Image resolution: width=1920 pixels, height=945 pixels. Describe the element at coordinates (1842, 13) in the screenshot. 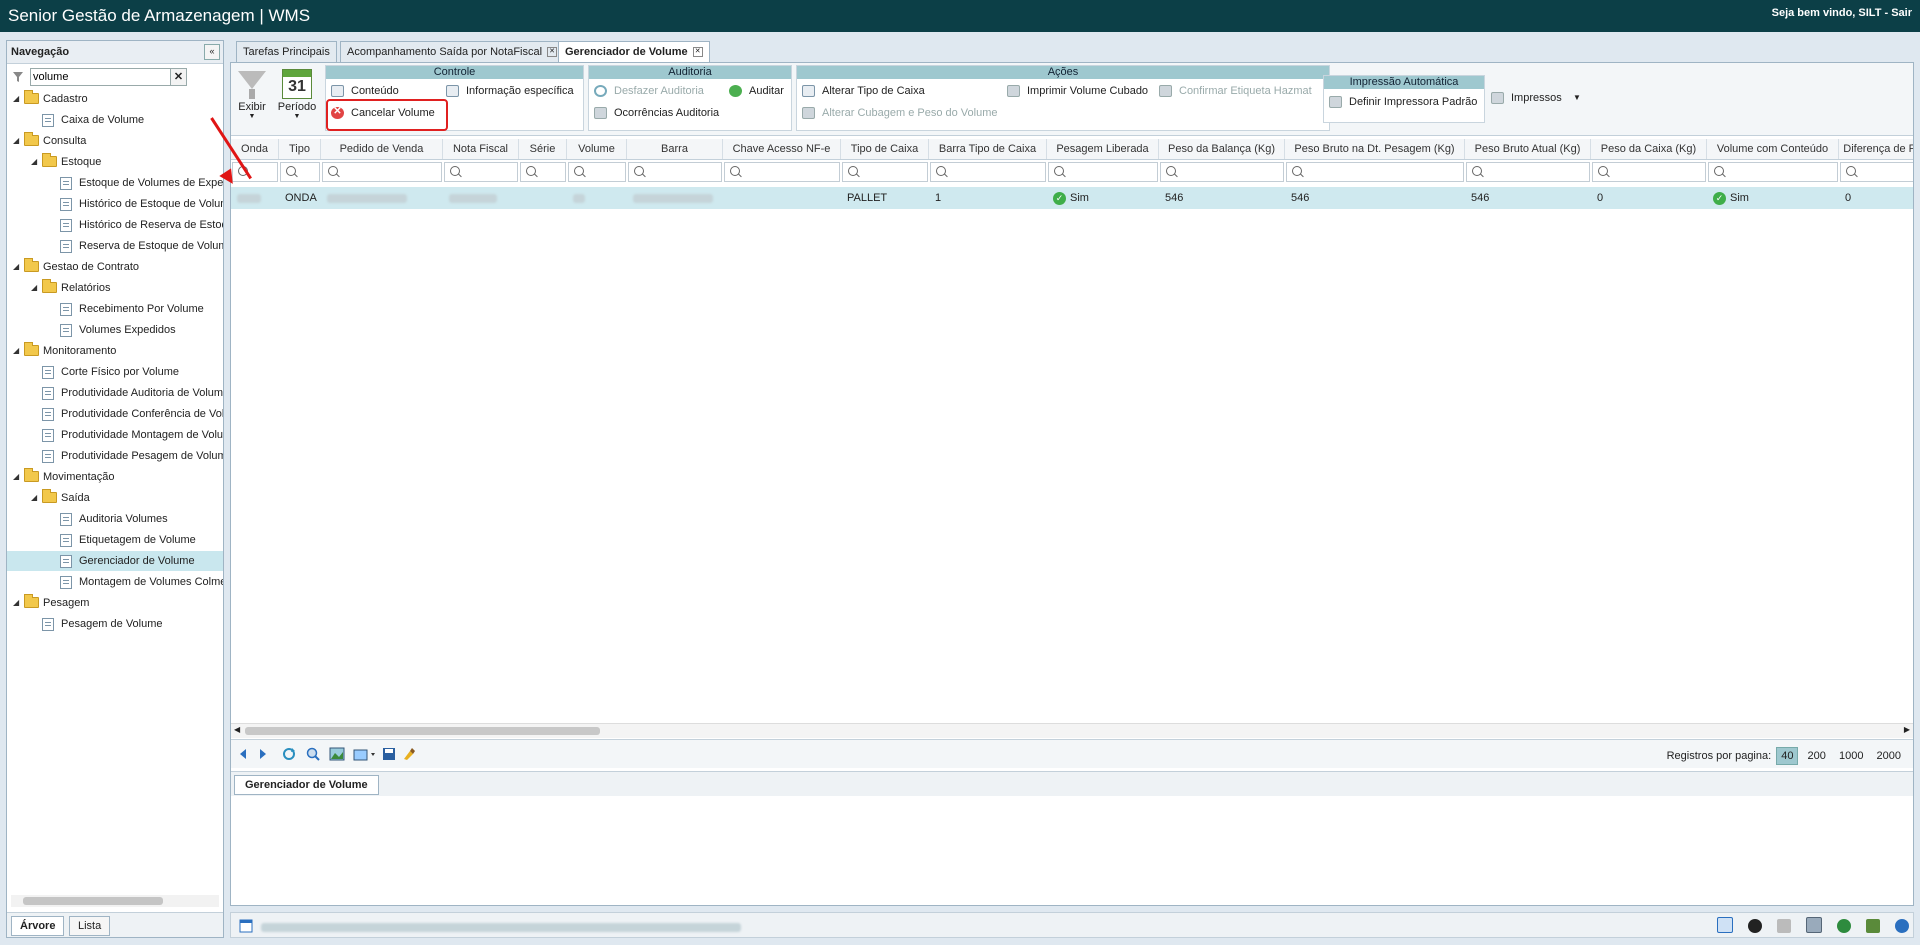

I see `welcome-logout: Seja bem vindo, SILT - Sair` at that location.